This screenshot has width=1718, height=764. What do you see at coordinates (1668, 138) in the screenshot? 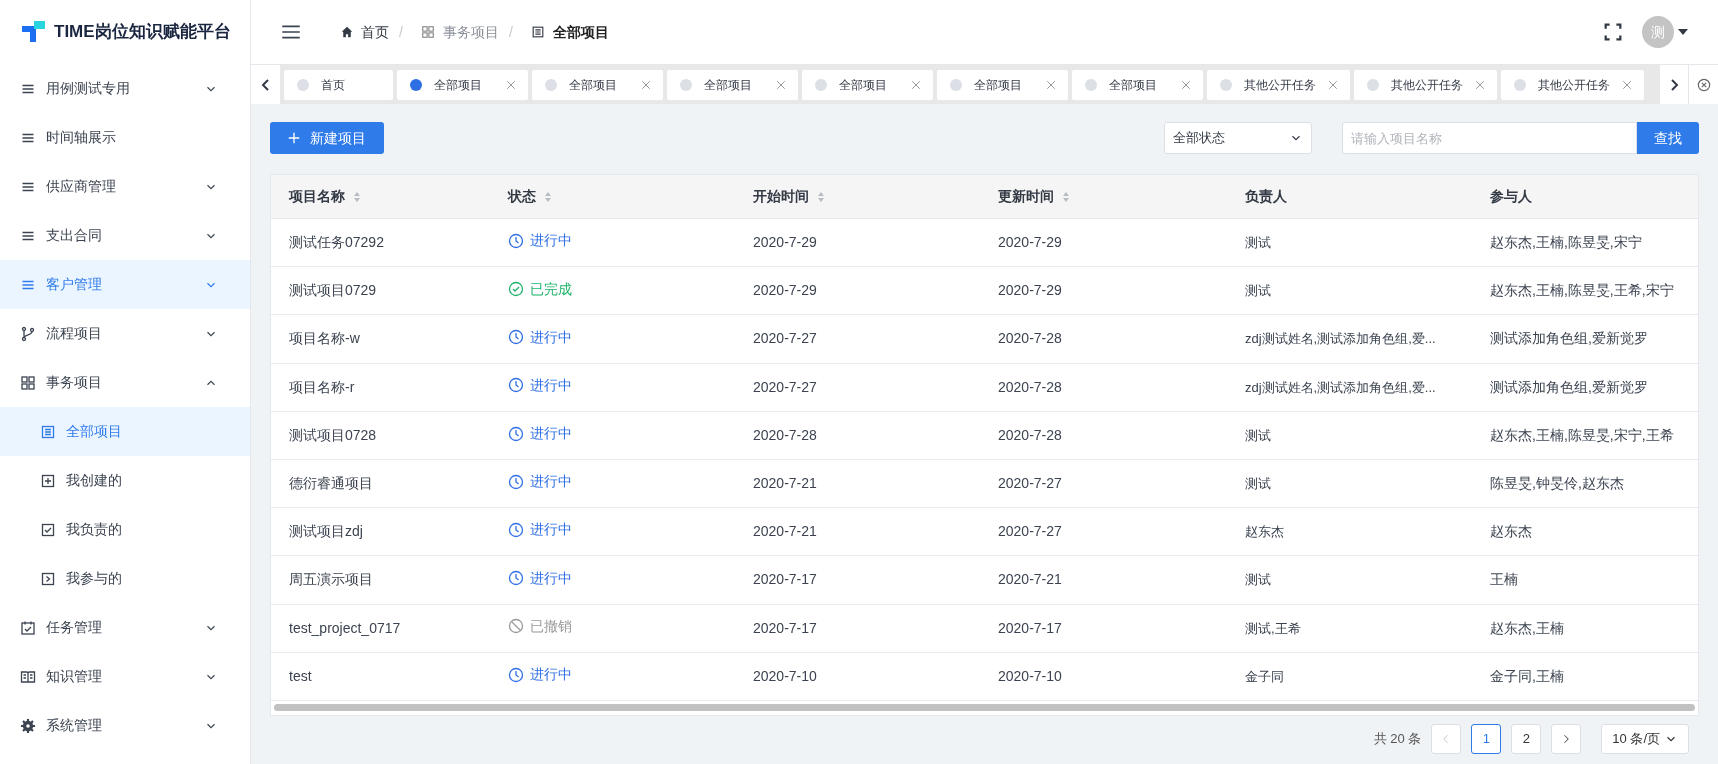
I see `search-button: 查找` at bounding box center [1668, 138].